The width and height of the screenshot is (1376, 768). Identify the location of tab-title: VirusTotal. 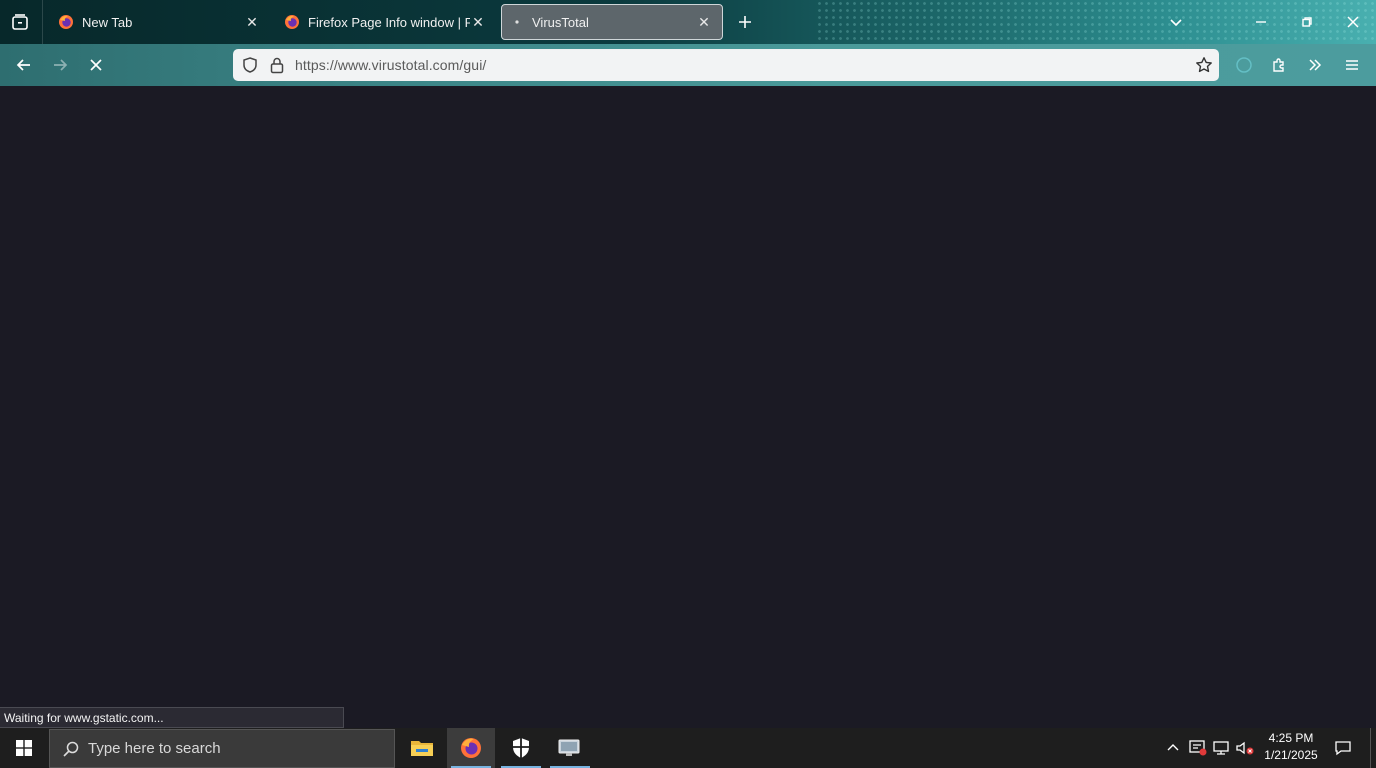
(560, 22).